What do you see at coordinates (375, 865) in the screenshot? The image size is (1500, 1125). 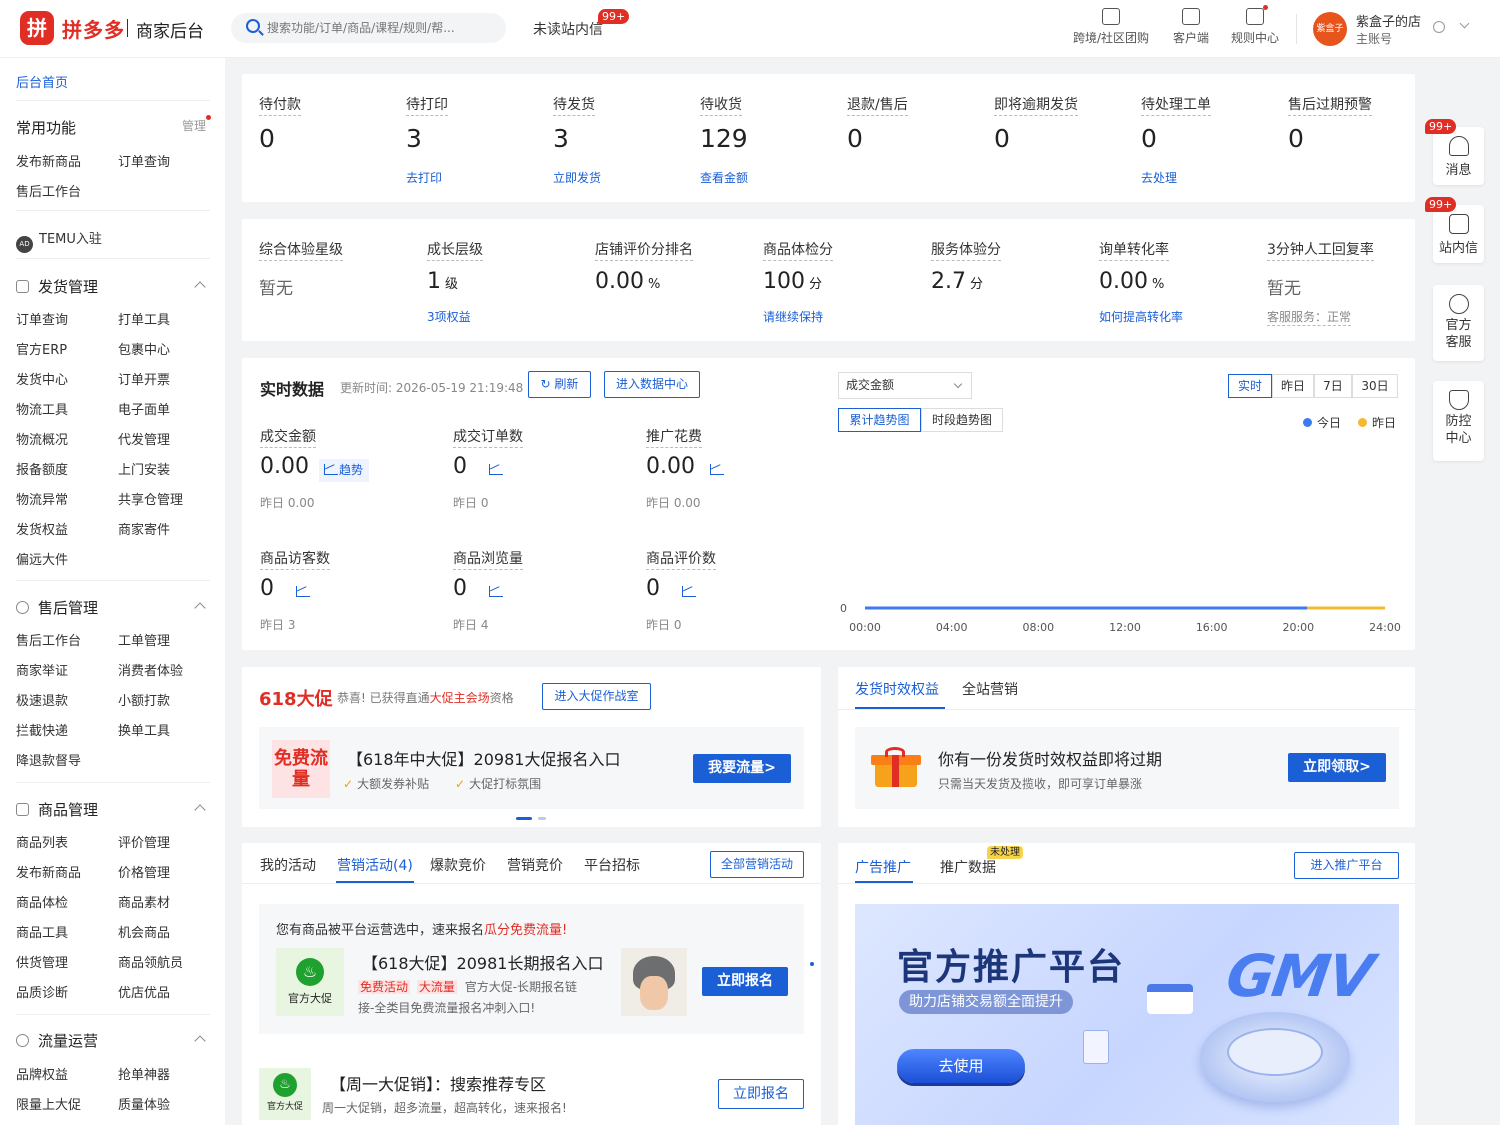 I see `tab-activity: 营销活动(4)` at bounding box center [375, 865].